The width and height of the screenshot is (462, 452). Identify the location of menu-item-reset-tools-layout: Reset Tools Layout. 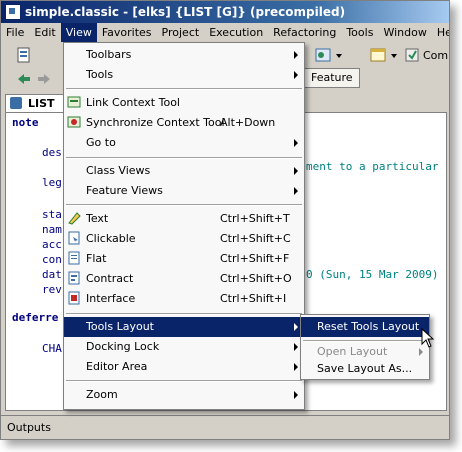
(365, 327).